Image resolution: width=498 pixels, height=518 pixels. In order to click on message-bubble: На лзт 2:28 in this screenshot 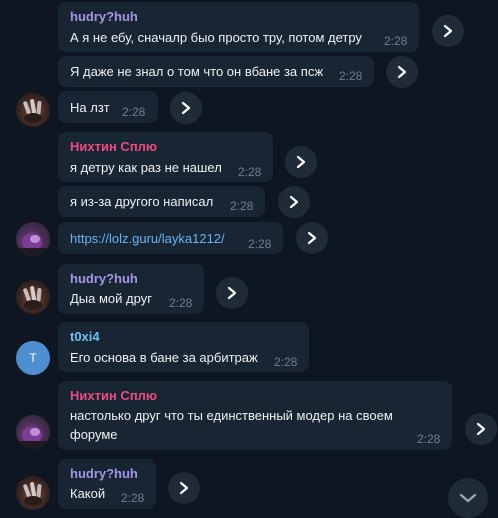, I will do `click(108, 107)`.